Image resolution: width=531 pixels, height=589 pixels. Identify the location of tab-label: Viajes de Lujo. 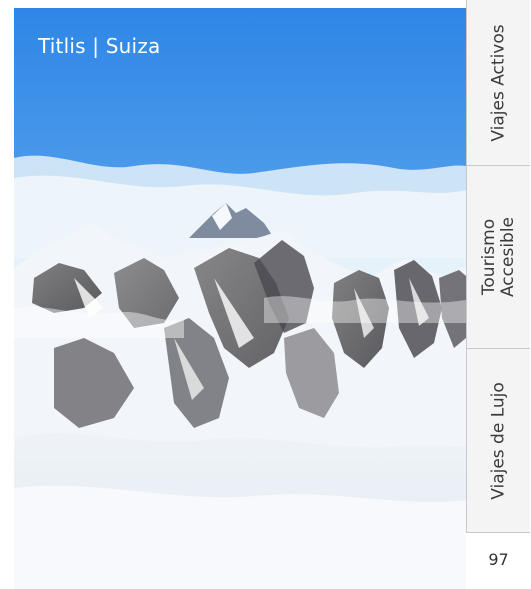
(498, 440).